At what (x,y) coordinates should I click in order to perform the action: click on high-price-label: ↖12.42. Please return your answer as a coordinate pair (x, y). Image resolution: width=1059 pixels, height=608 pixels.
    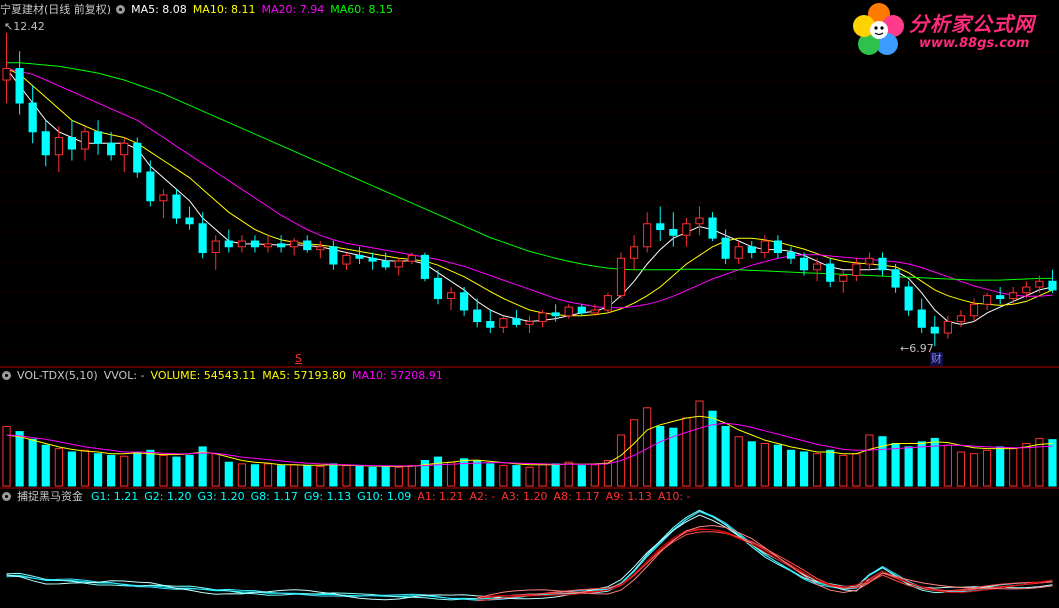
    Looking at the image, I should click on (24, 27).